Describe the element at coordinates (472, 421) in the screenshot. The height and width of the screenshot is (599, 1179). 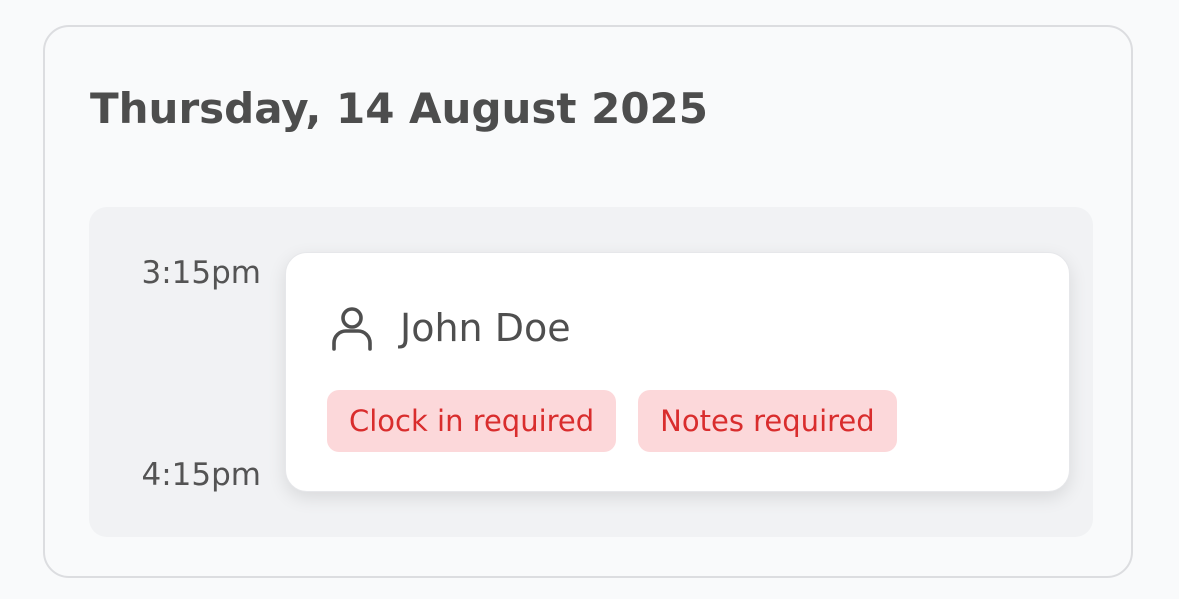
I see `clock-in-required-badge: Clock in required` at that location.